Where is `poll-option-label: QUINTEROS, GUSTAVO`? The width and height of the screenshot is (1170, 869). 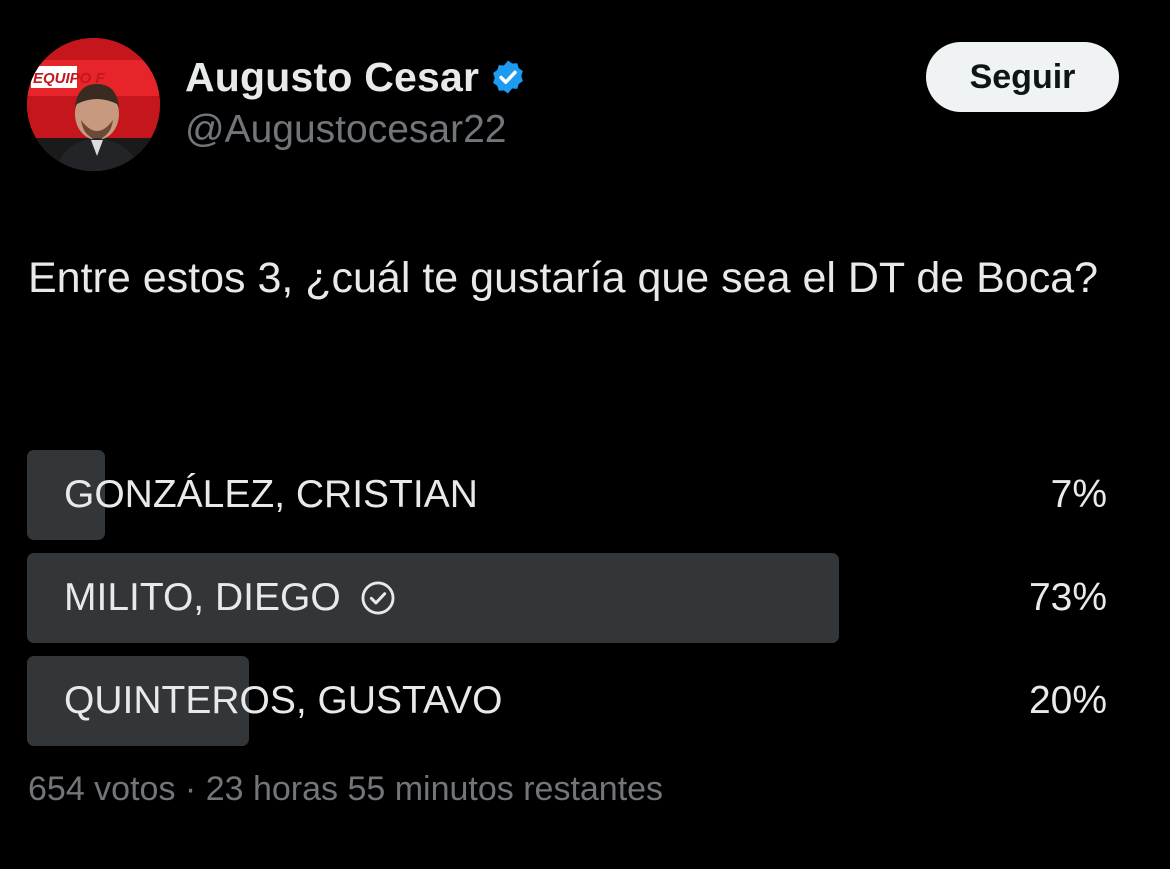 poll-option-label: QUINTEROS, GUSTAVO is located at coordinates (283, 701).